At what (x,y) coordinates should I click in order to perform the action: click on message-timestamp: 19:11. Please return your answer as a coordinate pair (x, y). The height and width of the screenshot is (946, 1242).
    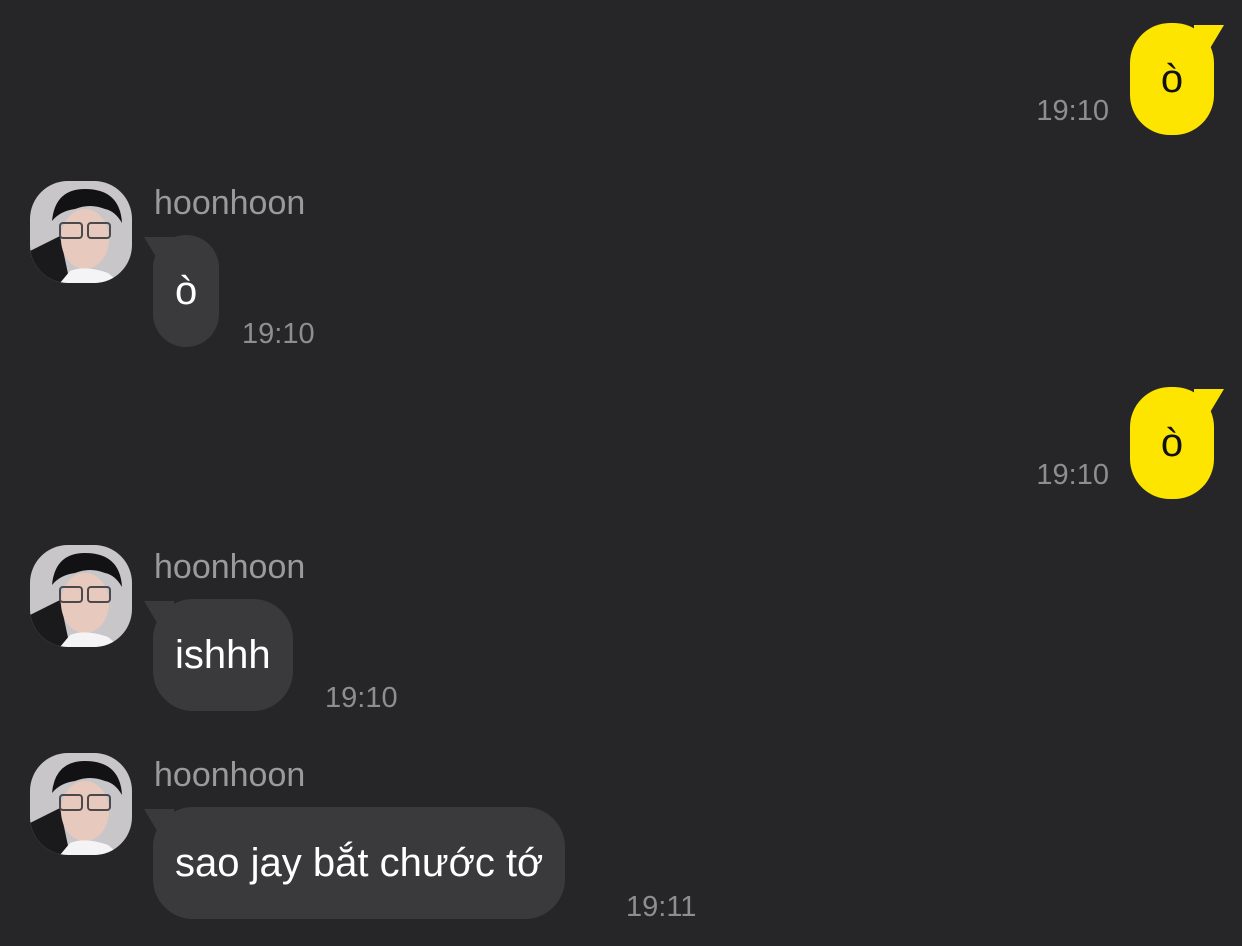
    Looking at the image, I should click on (661, 907).